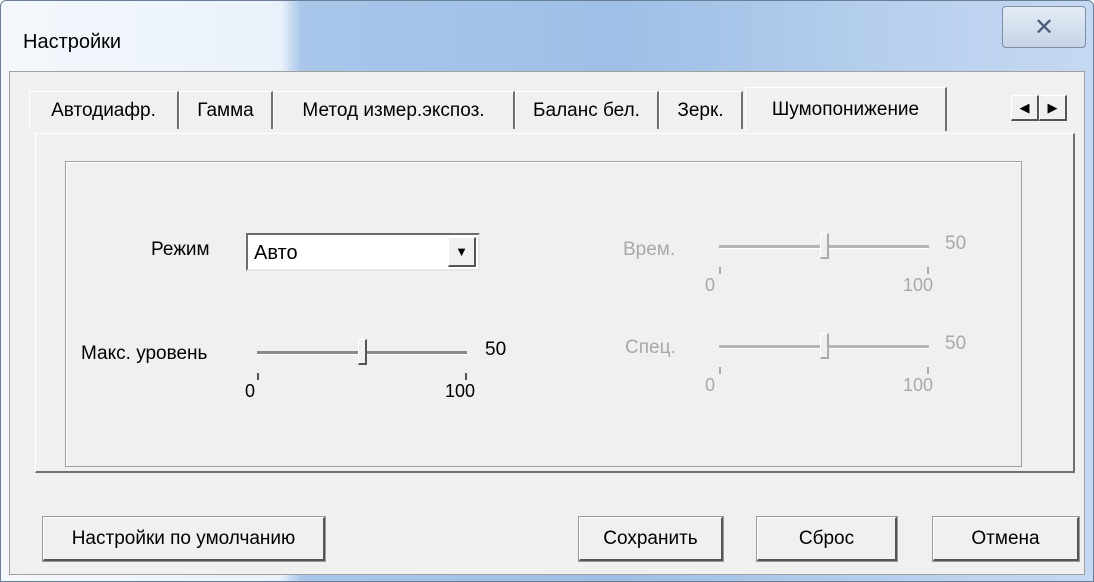  What do you see at coordinates (363, 252) in the screenshot?
I see `mode-select: Авто ▼` at bounding box center [363, 252].